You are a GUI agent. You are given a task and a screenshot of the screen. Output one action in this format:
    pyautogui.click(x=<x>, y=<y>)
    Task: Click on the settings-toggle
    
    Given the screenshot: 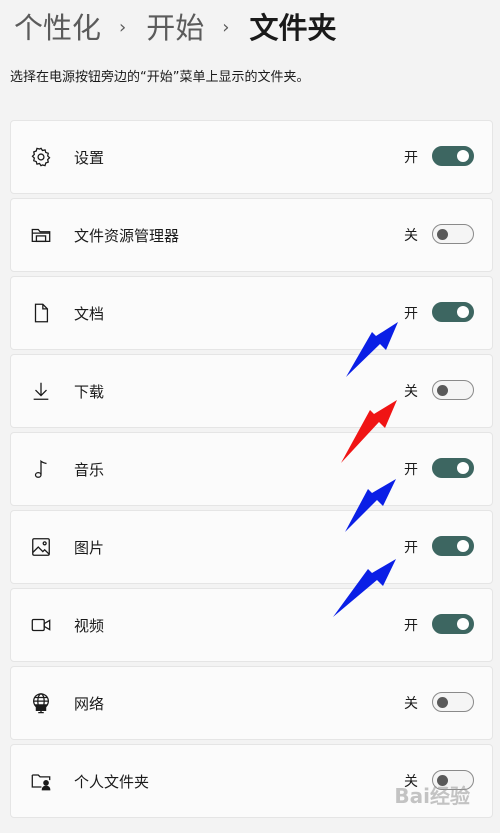 What is the action you would take?
    pyautogui.click(x=453, y=156)
    